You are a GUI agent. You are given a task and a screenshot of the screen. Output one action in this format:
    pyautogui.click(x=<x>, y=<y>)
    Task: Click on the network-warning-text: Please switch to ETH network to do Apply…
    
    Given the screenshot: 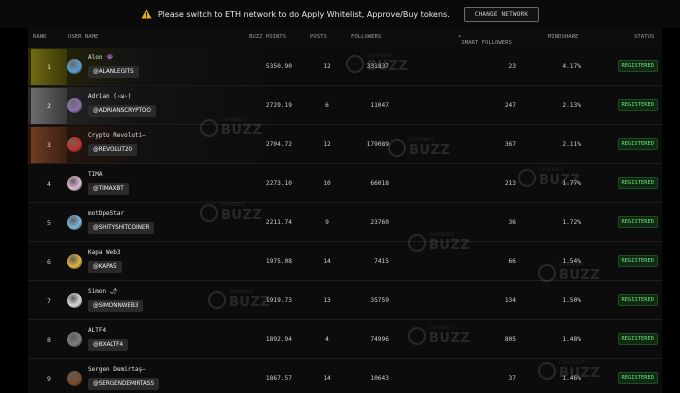 What is the action you would take?
    pyautogui.click(x=303, y=14)
    